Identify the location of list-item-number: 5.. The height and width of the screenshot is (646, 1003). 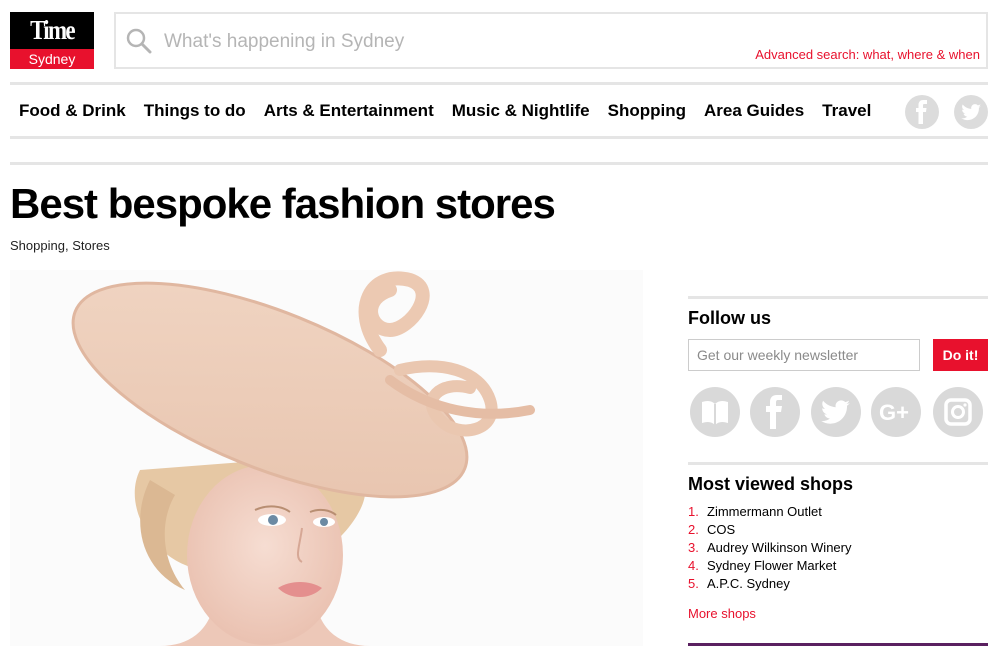
(693, 583).